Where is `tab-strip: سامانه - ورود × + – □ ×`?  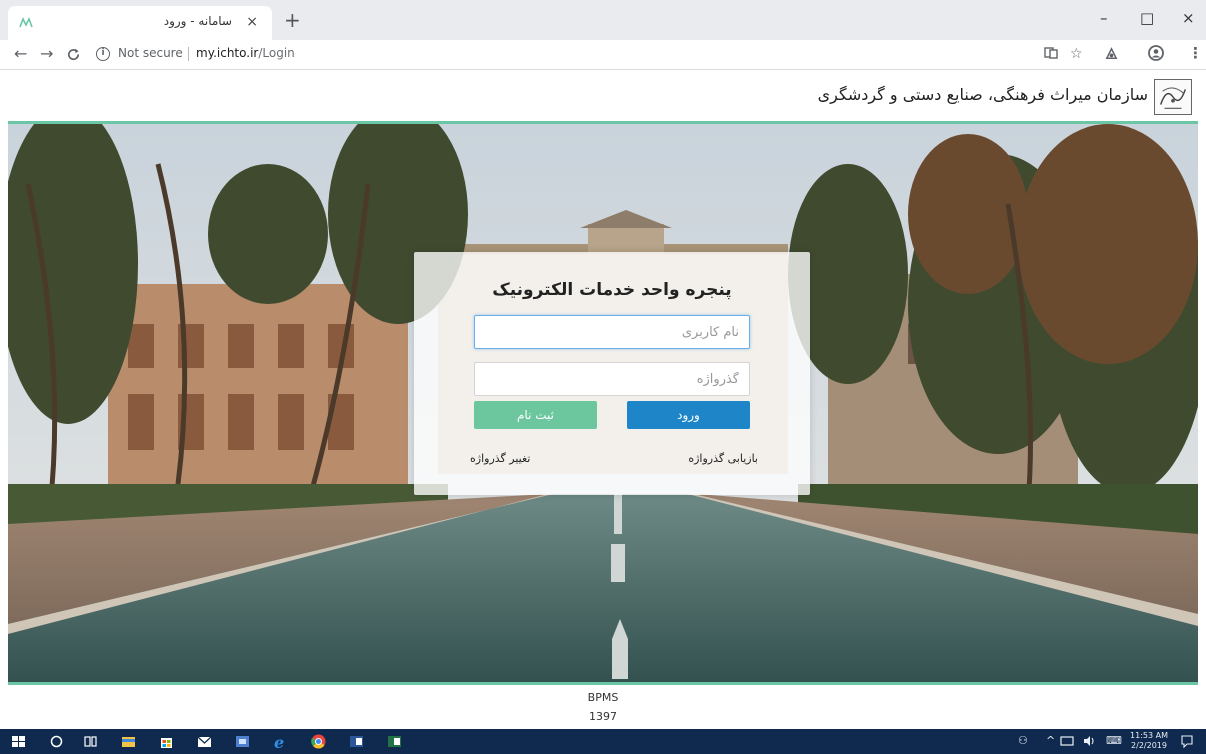
tab-strip: سامانه - ورود × + – □ × is located at coordinates (603, 20).